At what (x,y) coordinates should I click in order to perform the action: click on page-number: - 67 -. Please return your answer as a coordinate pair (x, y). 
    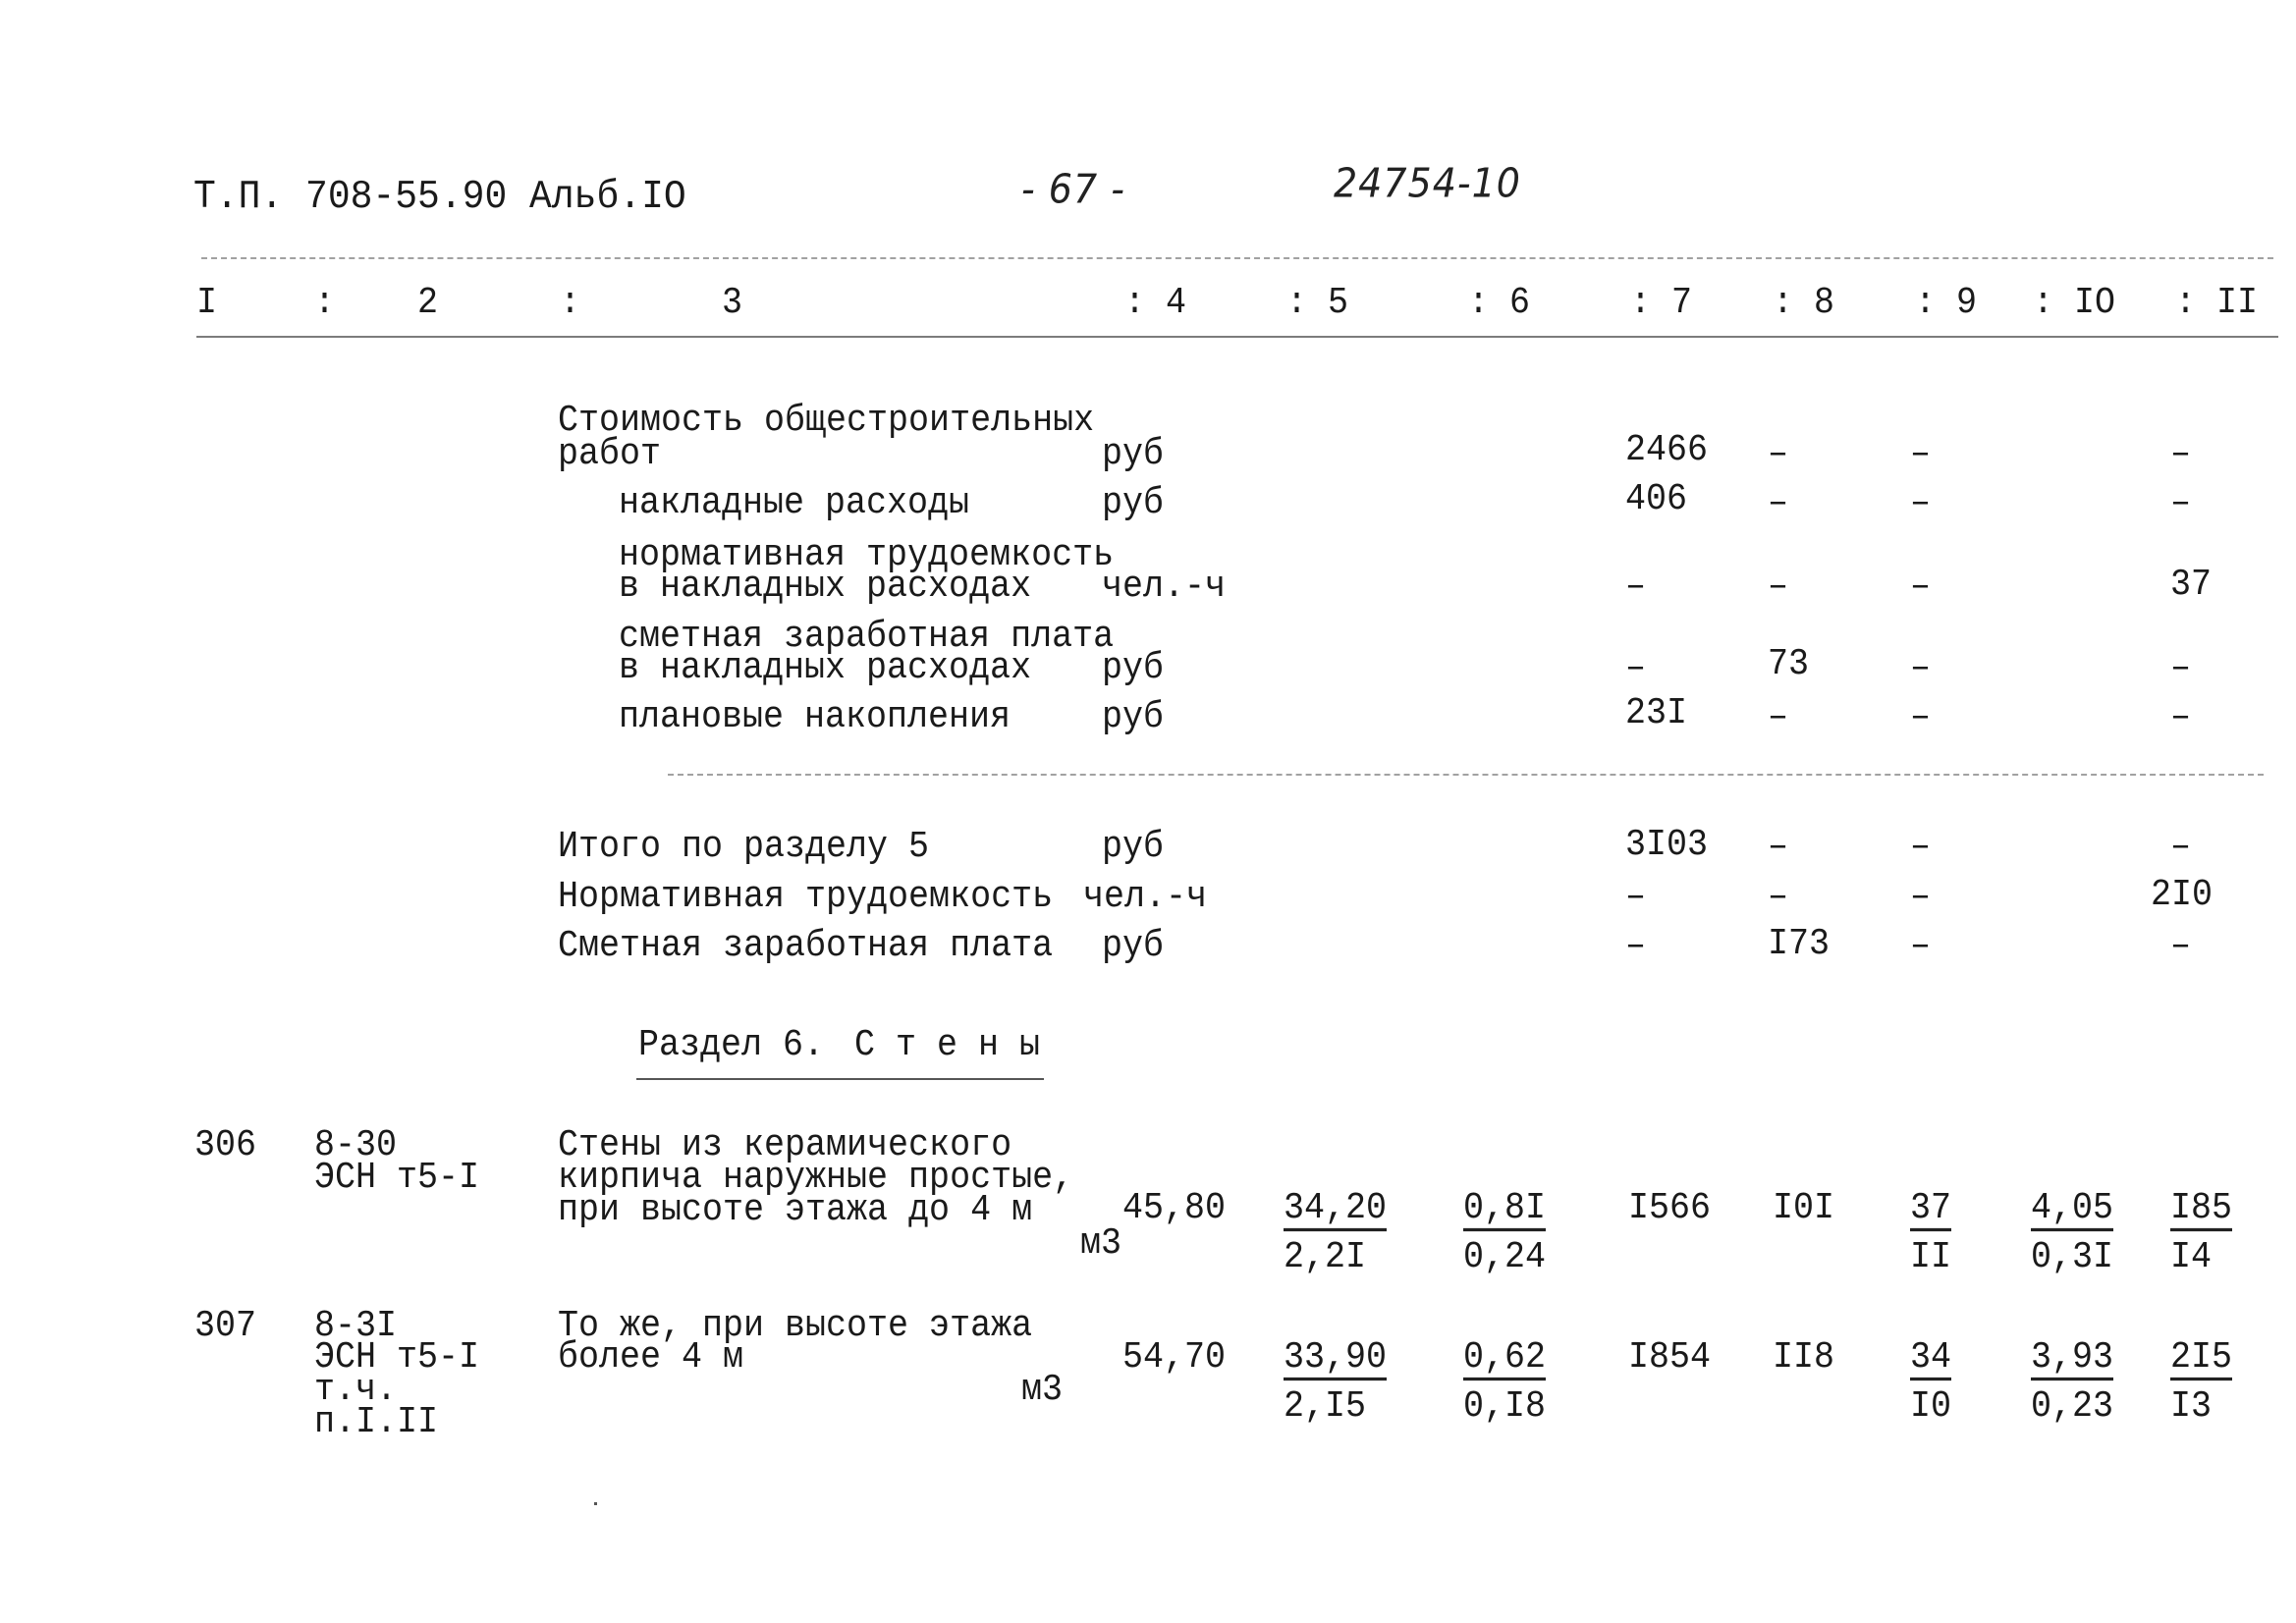
    Looking at the image, I should click on (1073, 189).